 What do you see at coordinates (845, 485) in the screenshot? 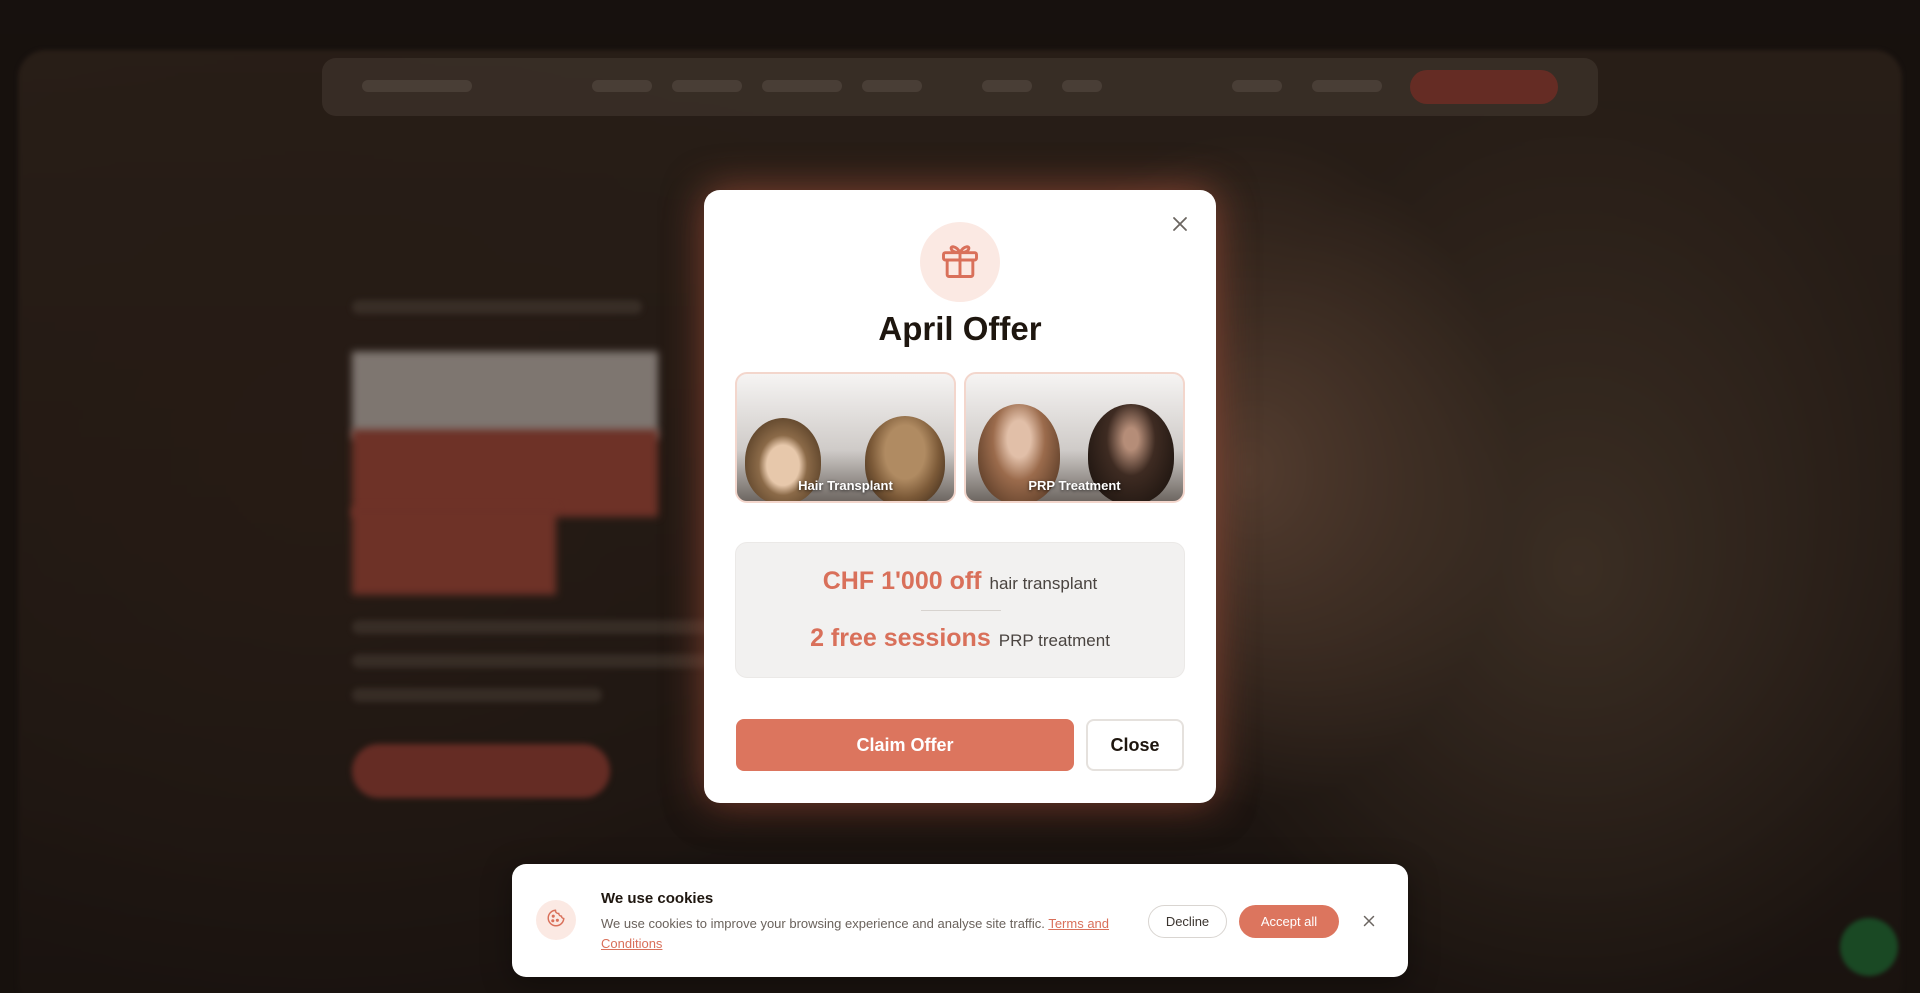
I see `card-label: Hair Transplant` at bounding box center [845, 485].